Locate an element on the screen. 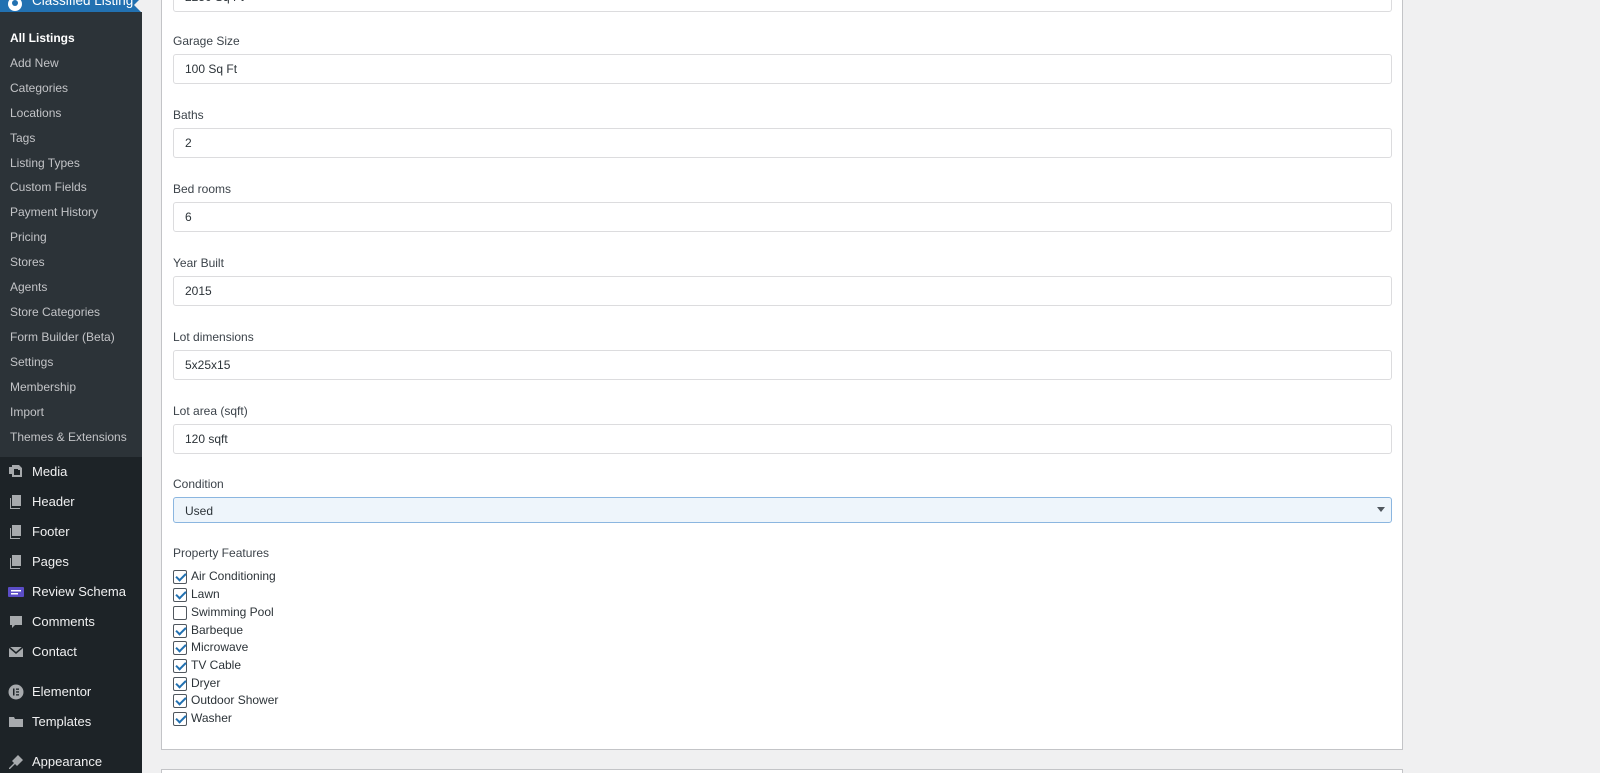 The height and width of the screenshot is (773, 1600). menu-item-media: Media is located at coordinates (71, 472).